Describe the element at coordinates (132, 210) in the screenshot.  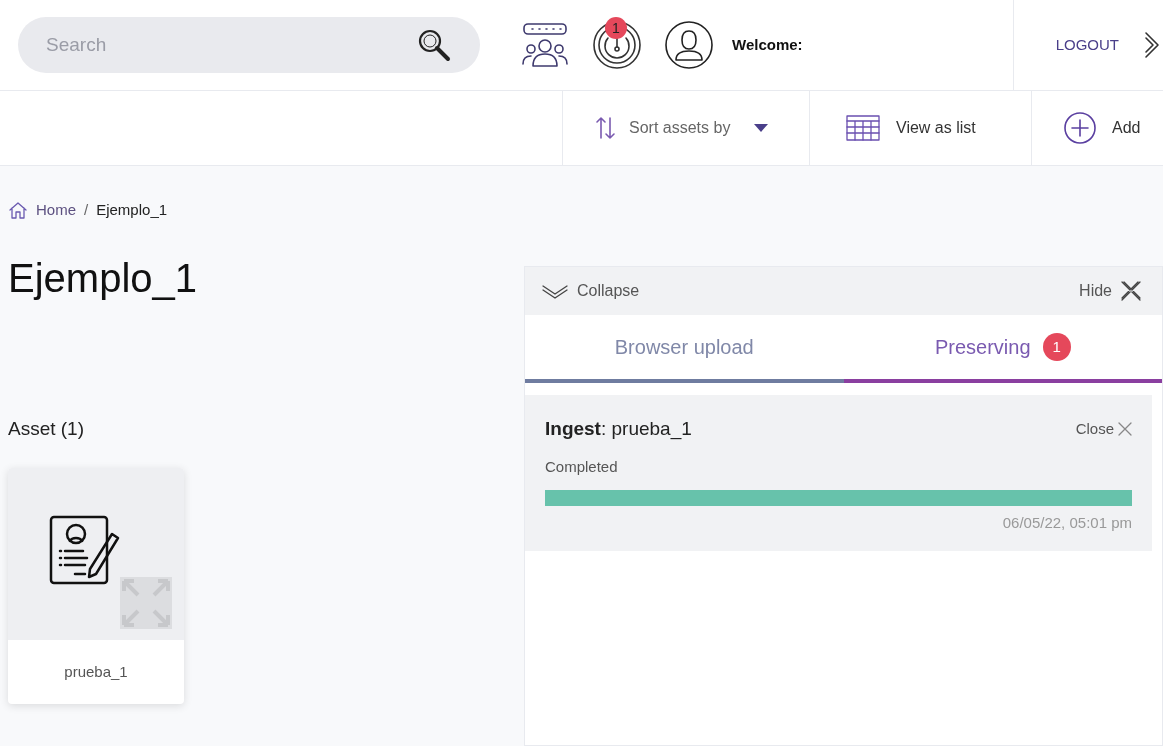
I see `breadcrumb-current: Ejemplo_1` at that location.